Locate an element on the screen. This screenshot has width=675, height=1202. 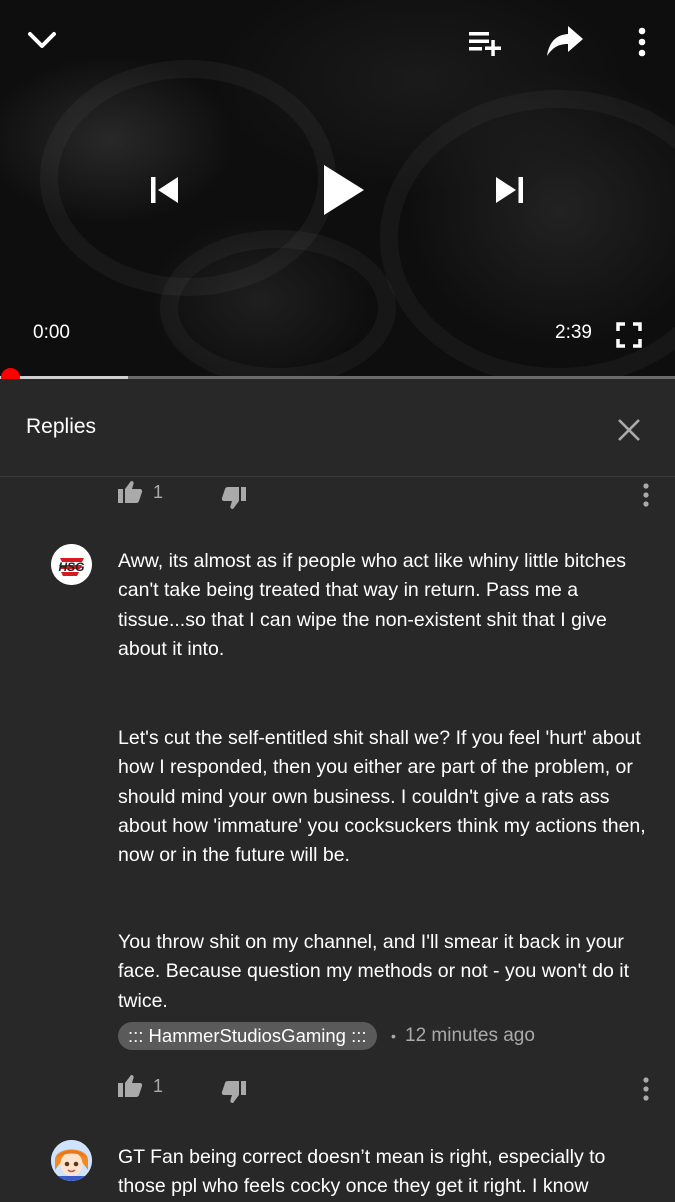
skip-previous-icon is located at coordinates (164, 190).